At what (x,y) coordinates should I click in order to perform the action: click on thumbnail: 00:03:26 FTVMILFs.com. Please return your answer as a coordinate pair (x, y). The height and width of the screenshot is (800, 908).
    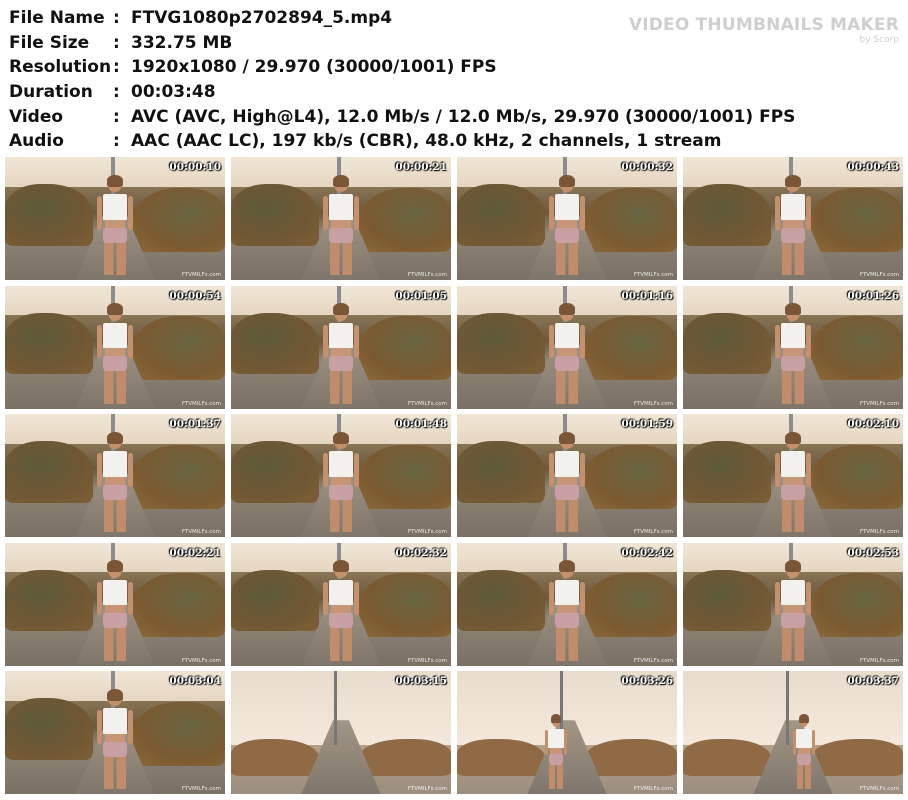
    Looking at the image, I should click on (567, 732).